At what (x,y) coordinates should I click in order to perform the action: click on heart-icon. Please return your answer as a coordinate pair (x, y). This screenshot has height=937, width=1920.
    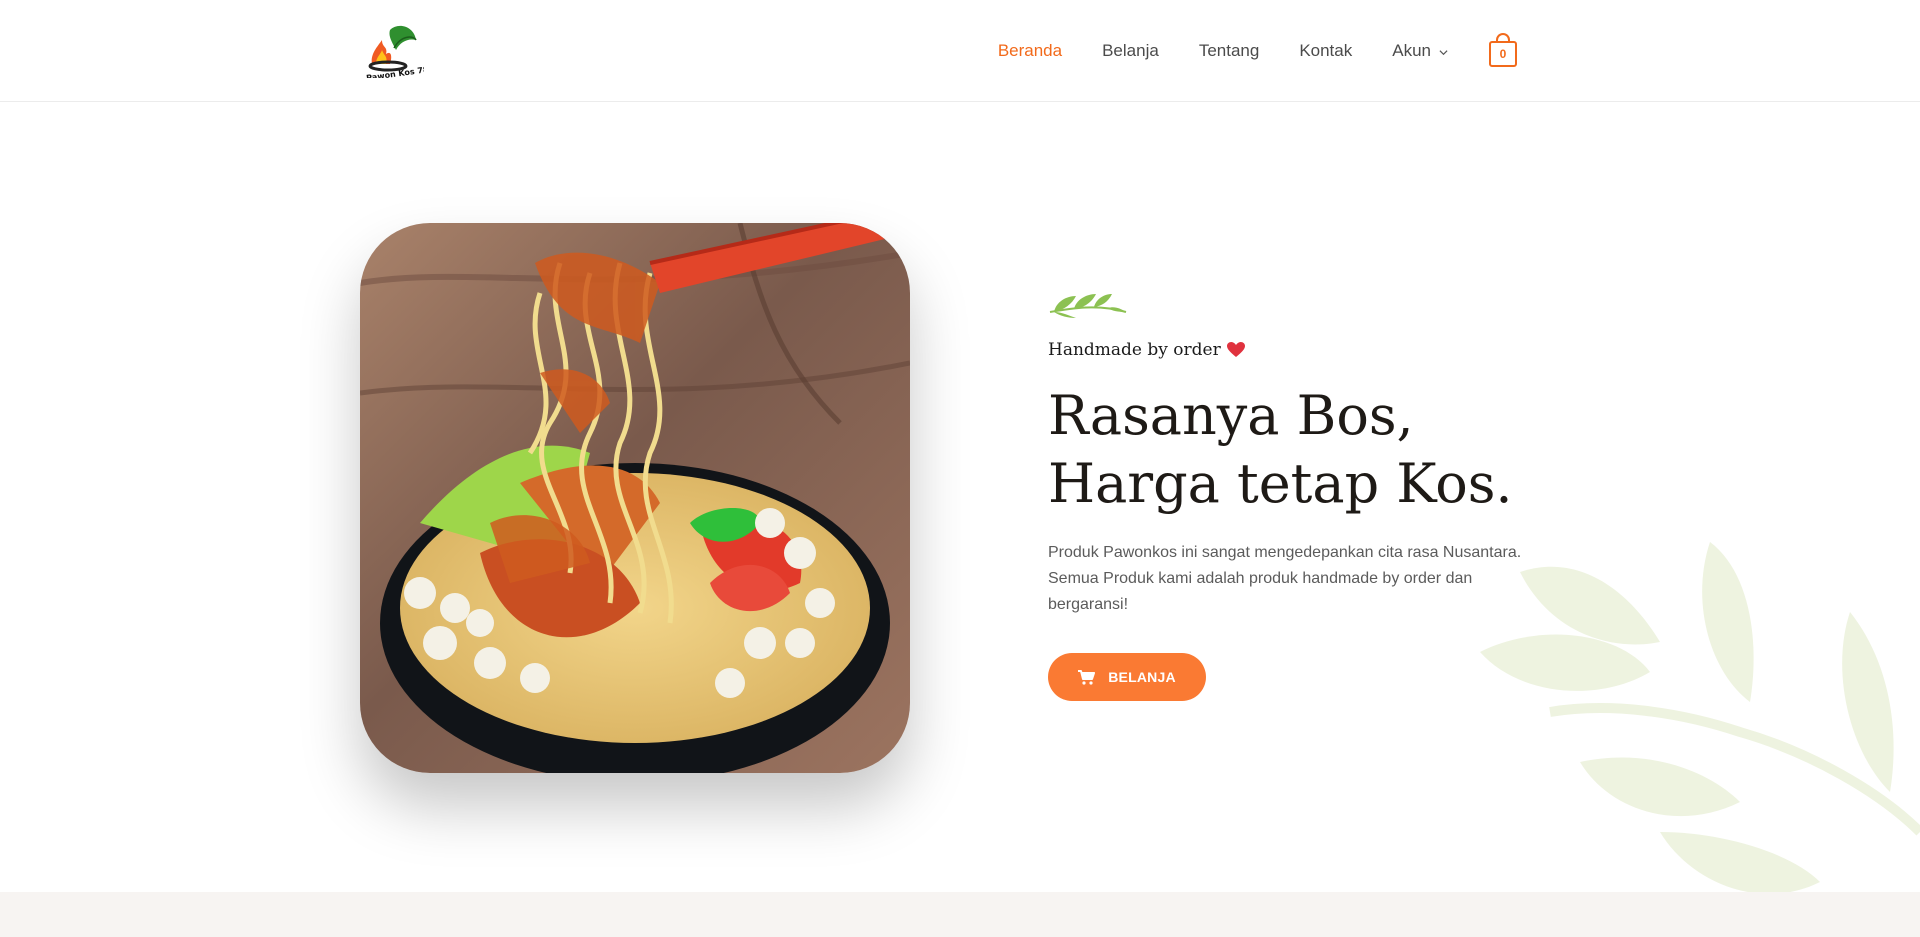
    Looking at the image, I should click on (1235, 349).